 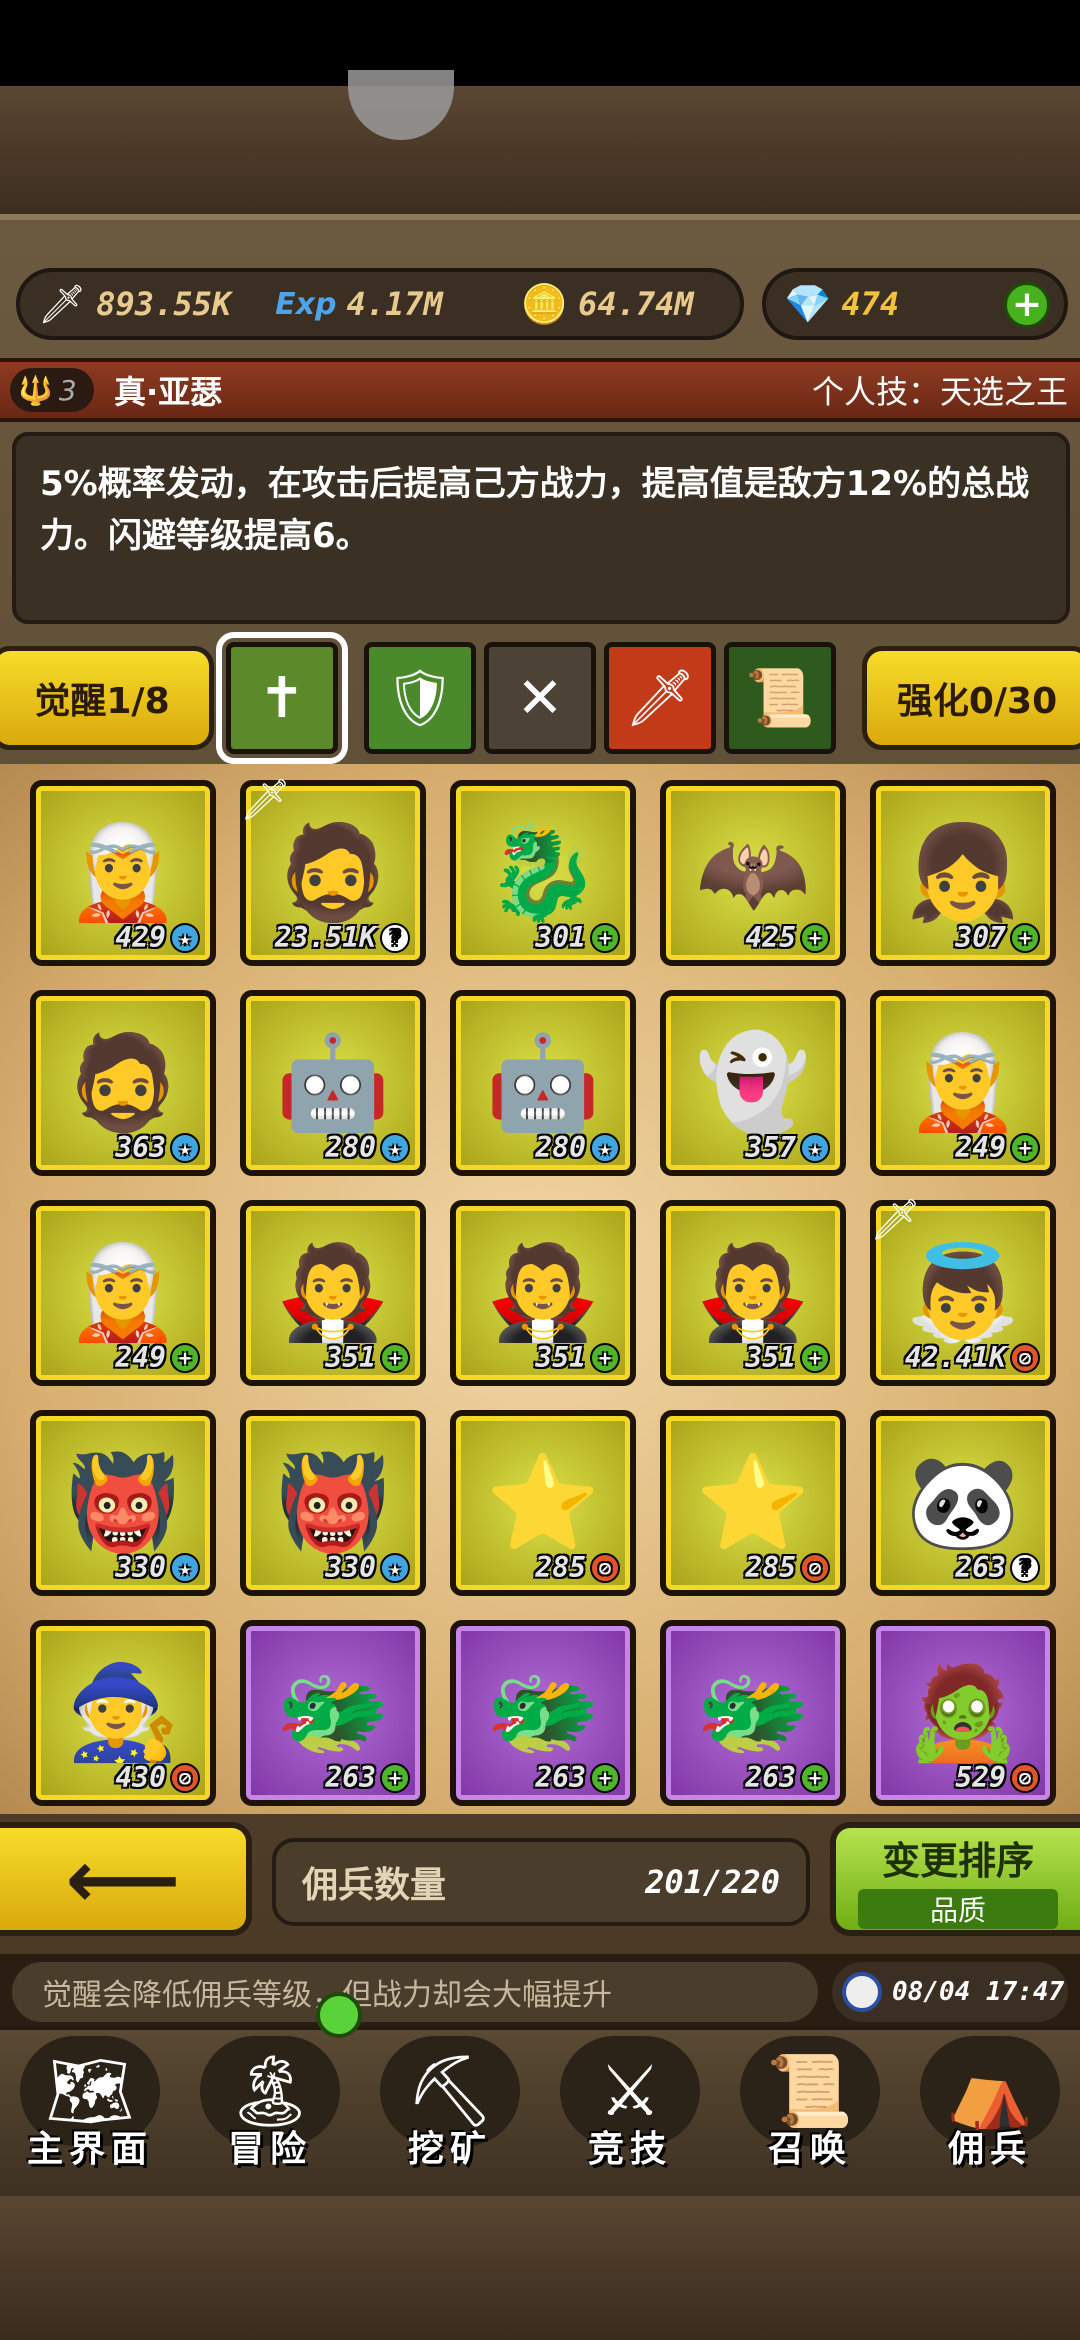 I want to click on nav-item-0: 🗺 主界面, so click(x=90, y=2111).